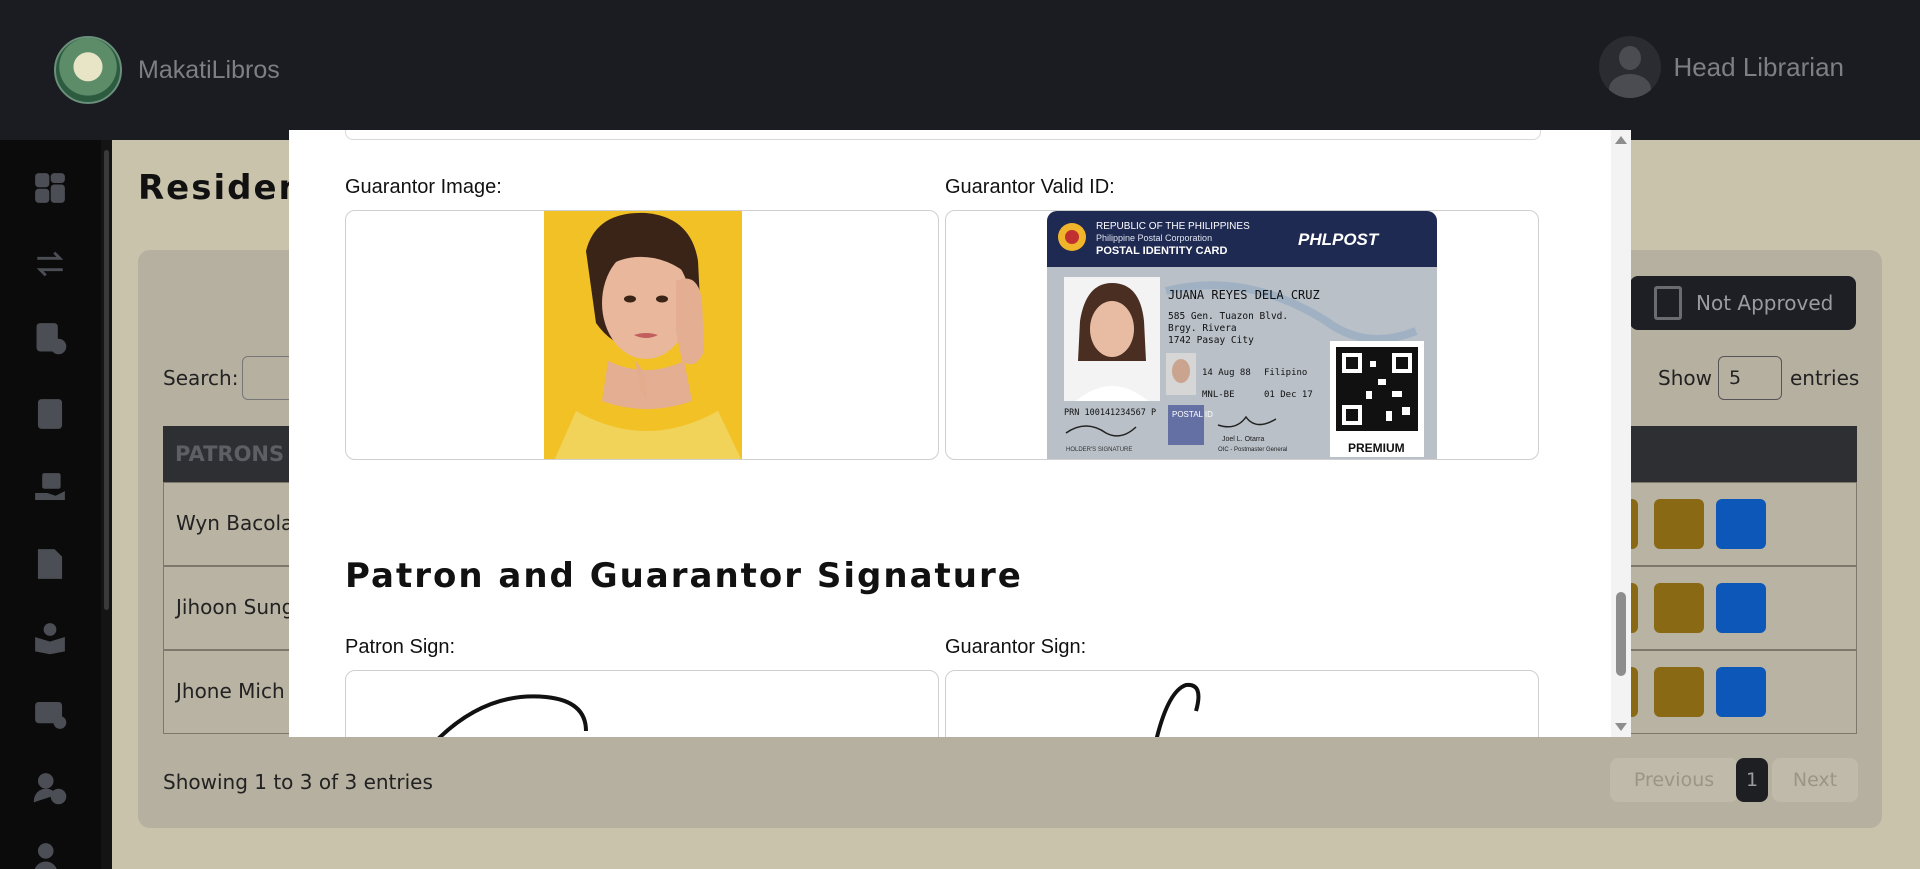 The width and height of the screenshot is (1920, 869). Describe the element at coordinates (1016, 647) in the screenshot. I see `guarantor-sign-label: Guarantor Sign:` at that location.